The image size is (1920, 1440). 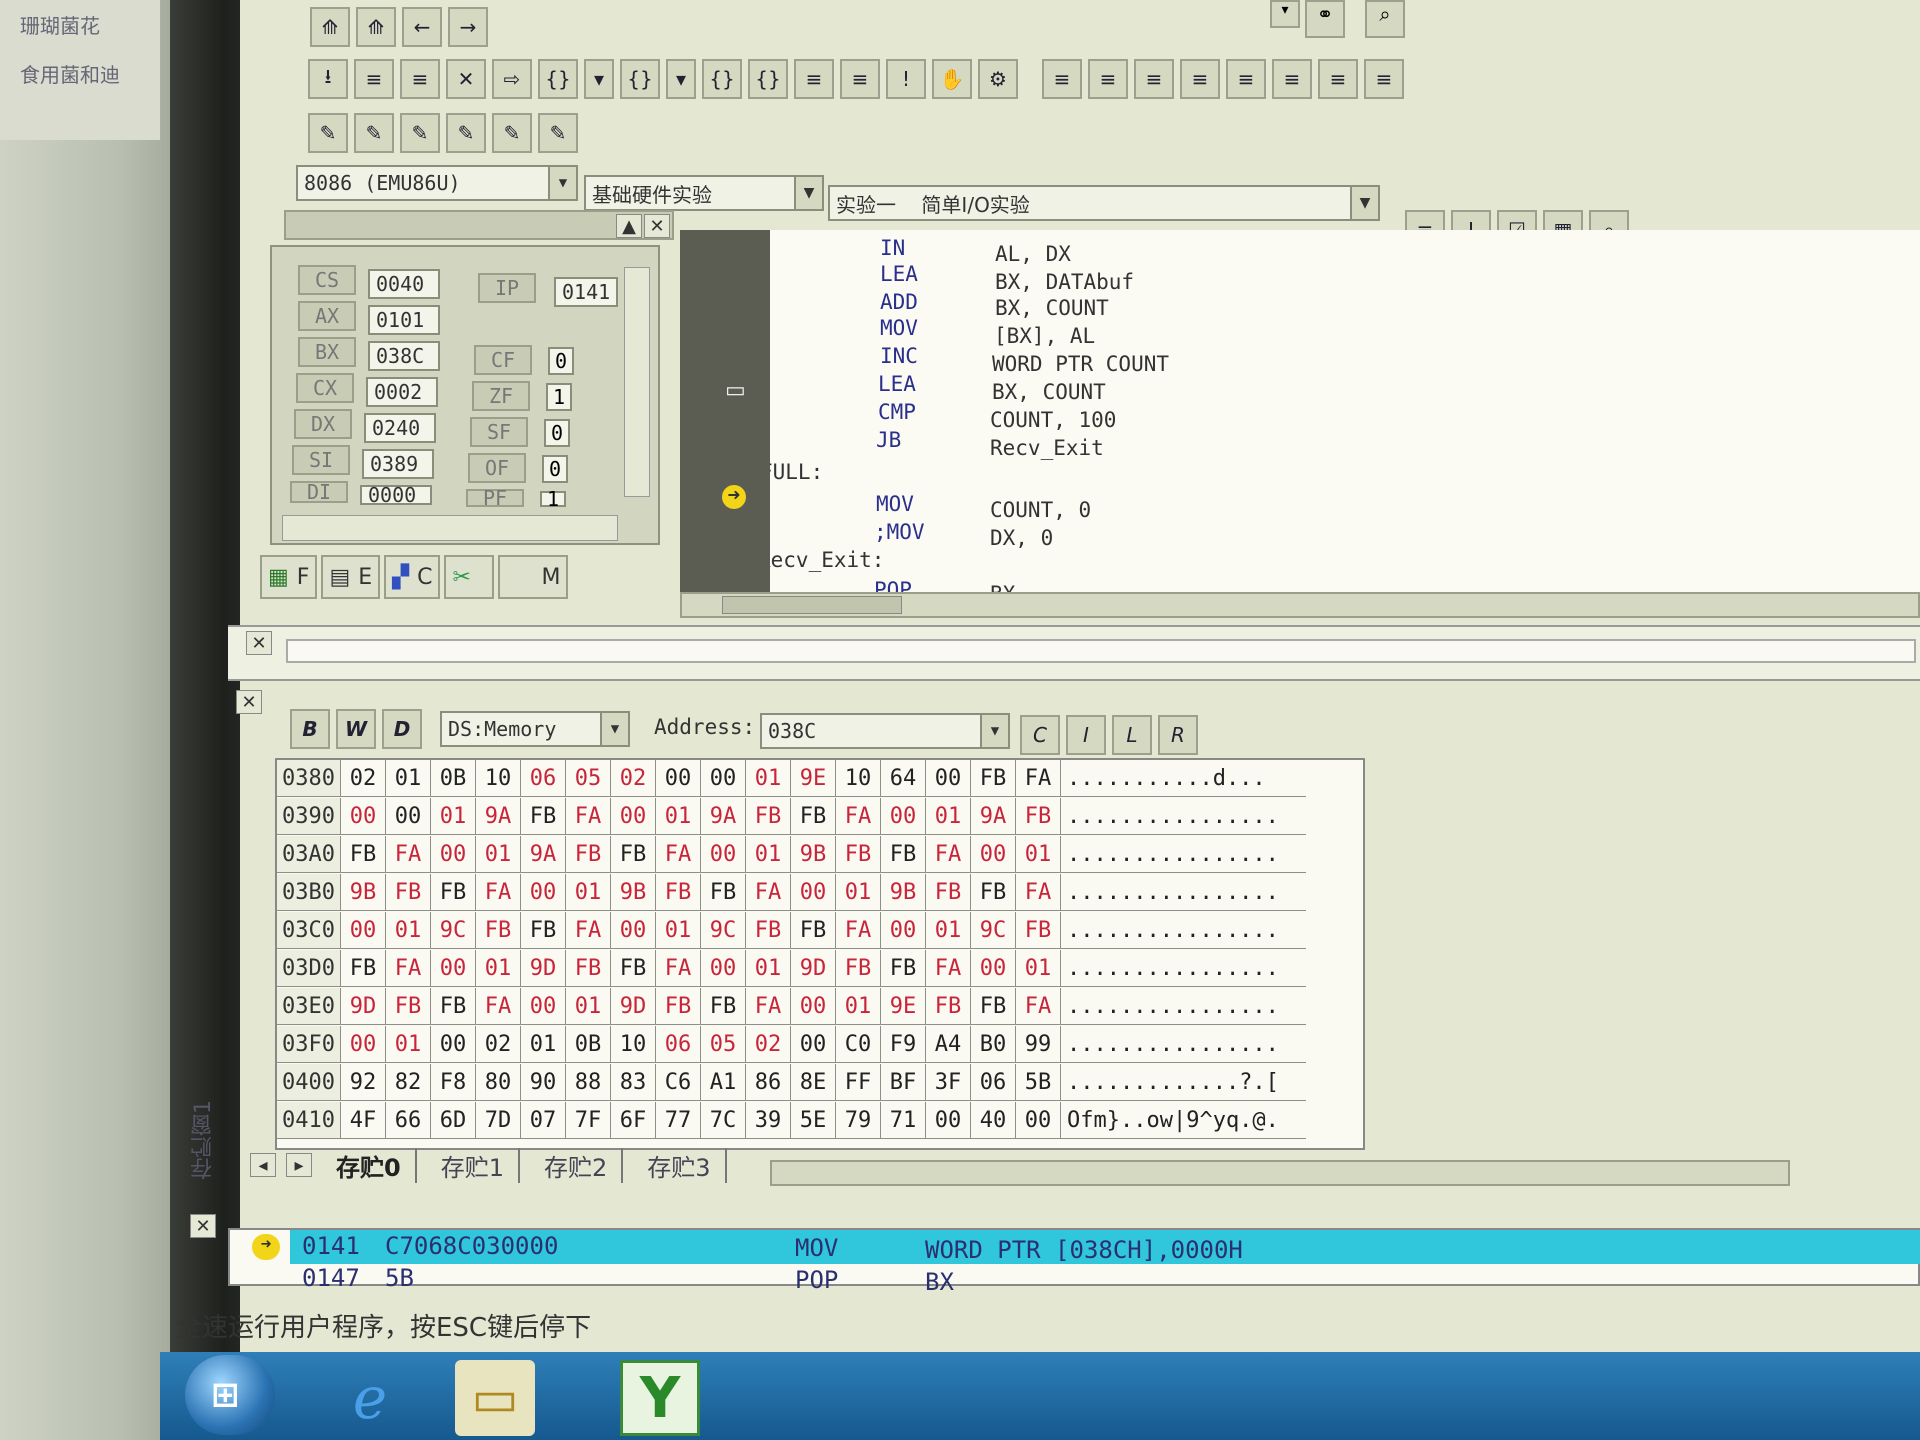 What do you see at coordinates (289, 577) in the screenshot?
I see `tab-f: ▦ F` at bounding box center [289, 577].